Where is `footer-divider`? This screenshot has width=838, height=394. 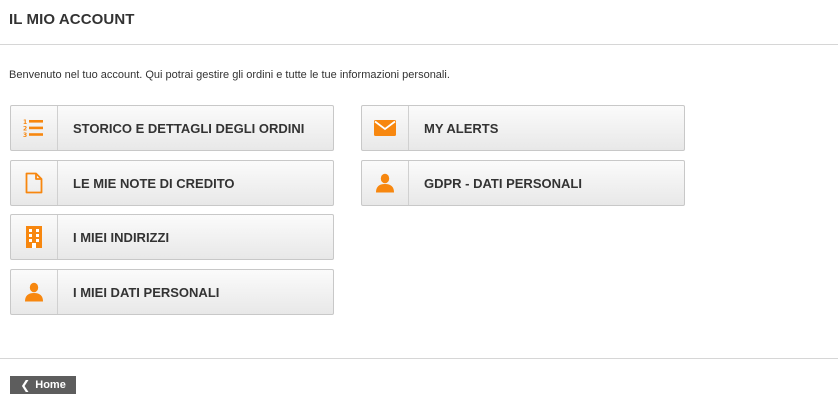
footer-divider is located at coordinates (419, 358).